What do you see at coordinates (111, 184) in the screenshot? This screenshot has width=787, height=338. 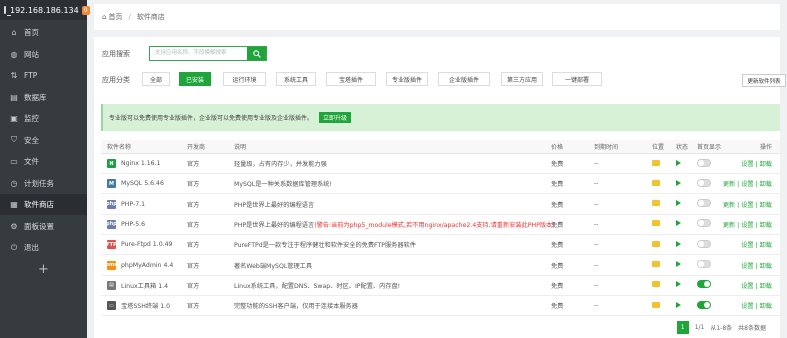 I see `software-logo-icon: M` at bounding box center [111, 184].